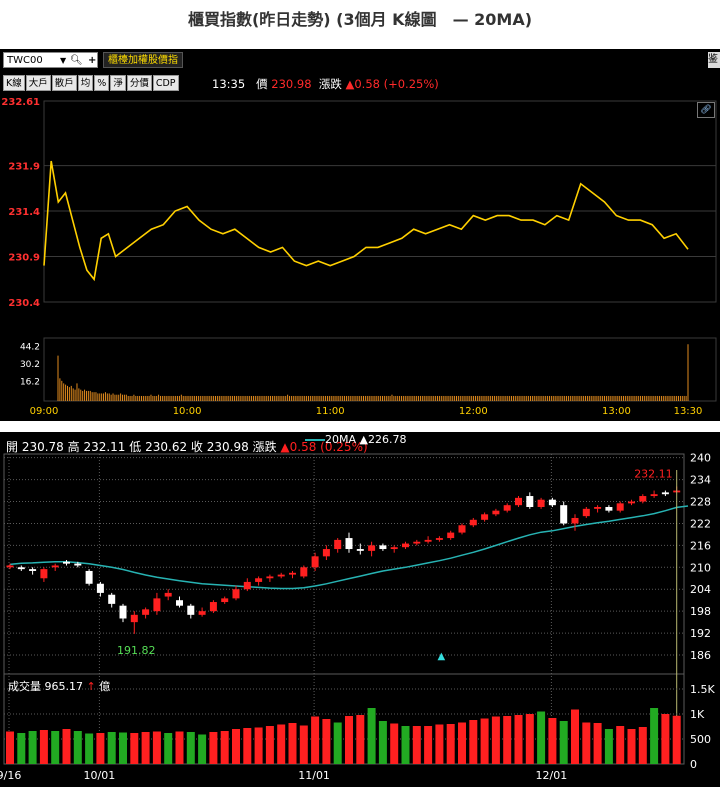 The height and width of the screenshot is (787, 720). Describe the element at coordinates (100, 775) in the screenshot. I see `x-tick-label: 10/01` at that location.